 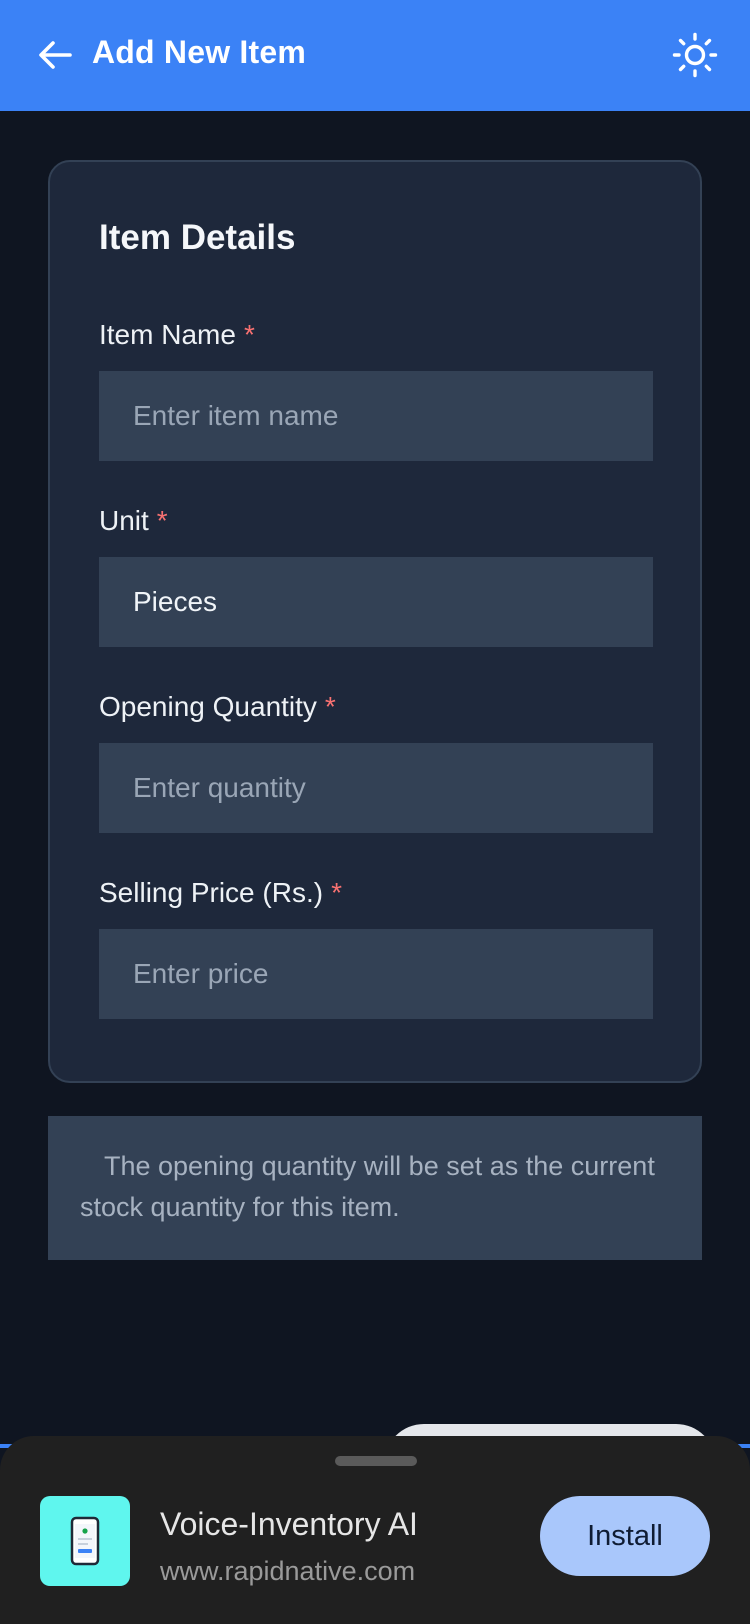 What do you see at coordinates (375, 55) in the screenshot?
I see `top-app-bar: Add New Item` at bounding box center [375, 55].